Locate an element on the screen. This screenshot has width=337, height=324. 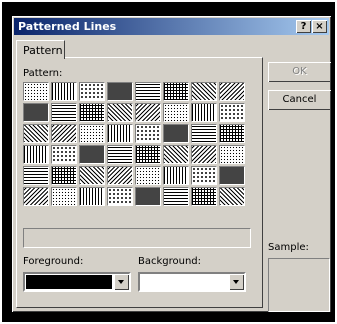
title-bar: Patterned Lines ? × is located at coordinates (171, 26).